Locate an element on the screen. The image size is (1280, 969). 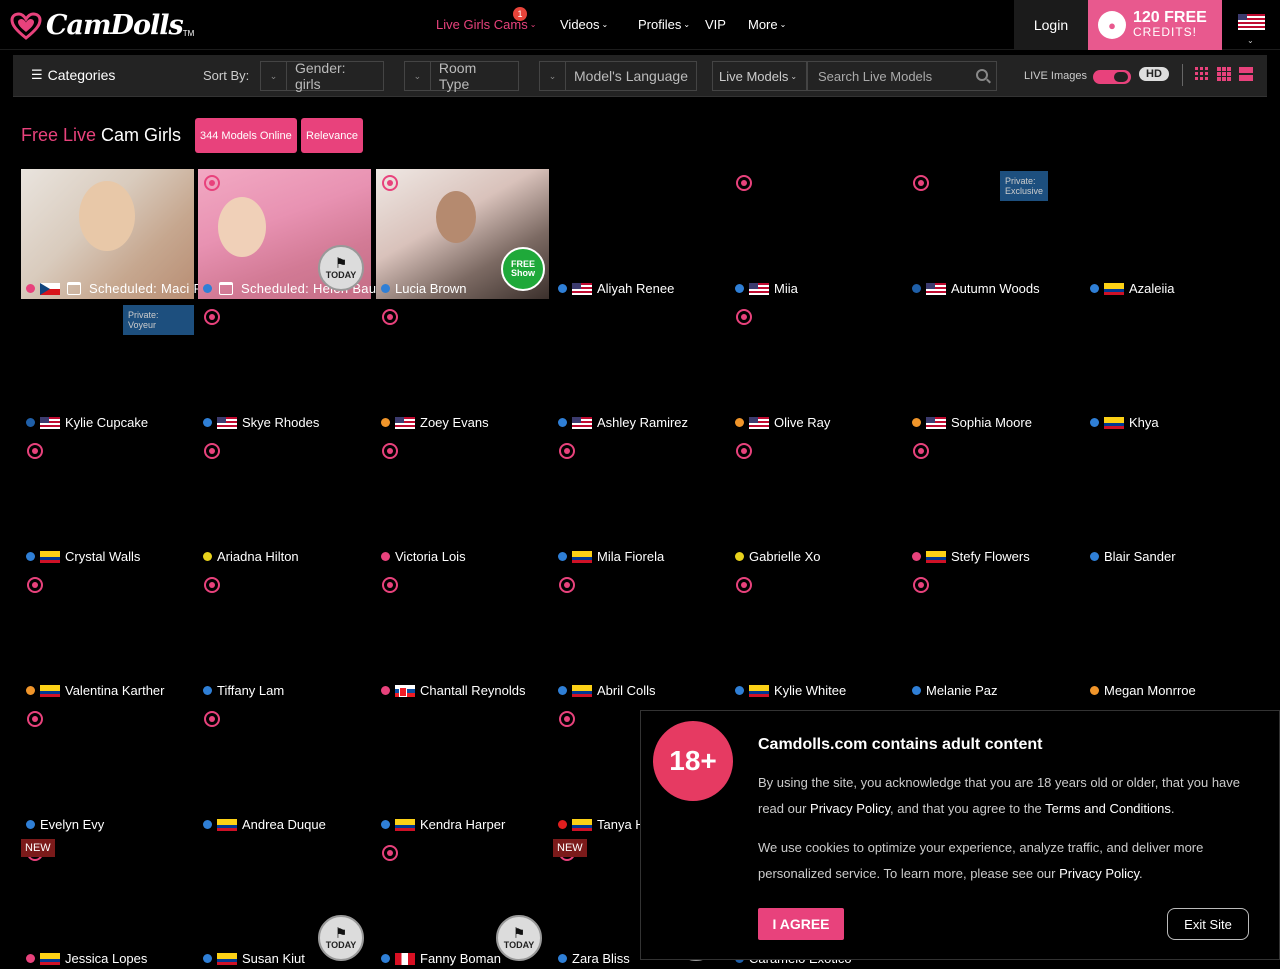
model-name: Zoey Evans is located at coordinates (454, 422).